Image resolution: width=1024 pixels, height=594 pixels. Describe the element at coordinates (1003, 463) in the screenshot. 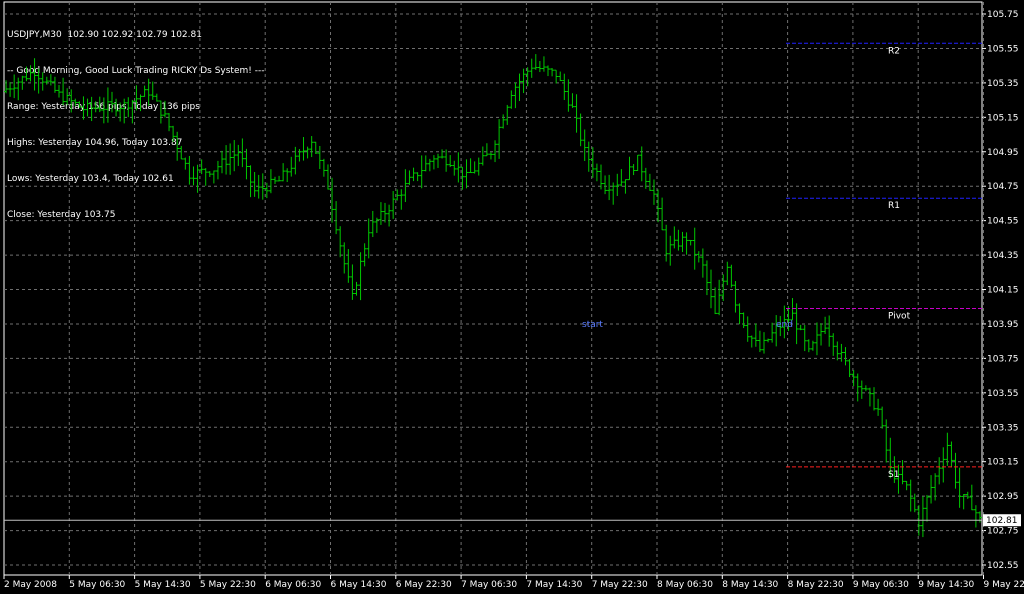

I see `y-tick-label: 103.15` at that location.